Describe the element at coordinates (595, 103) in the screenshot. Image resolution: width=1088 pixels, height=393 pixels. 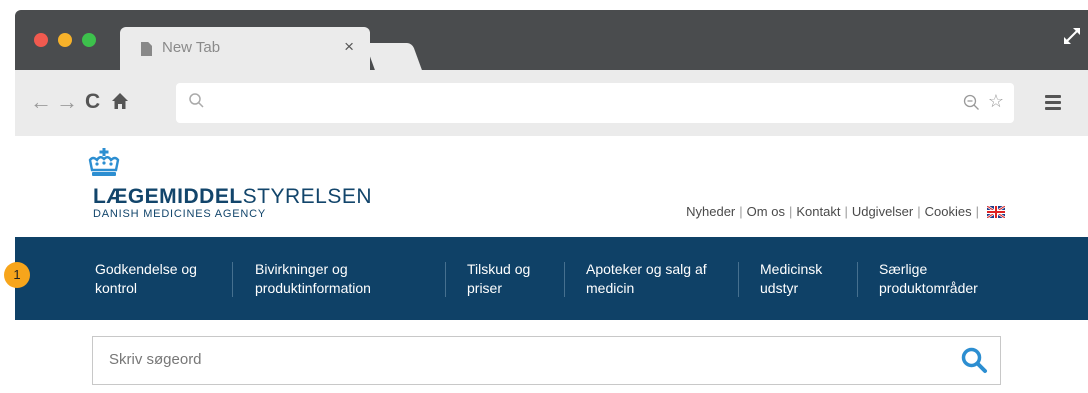
I see `address-bar: ☆` at that location.